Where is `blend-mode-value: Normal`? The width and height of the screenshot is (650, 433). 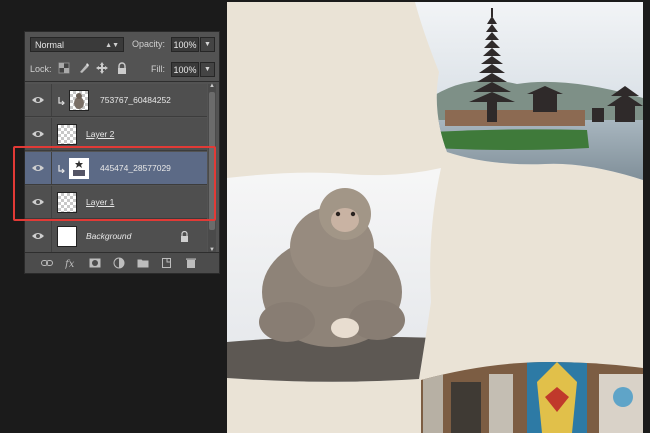 blend-mode-value: Normal is located at coordinates (50, 45).